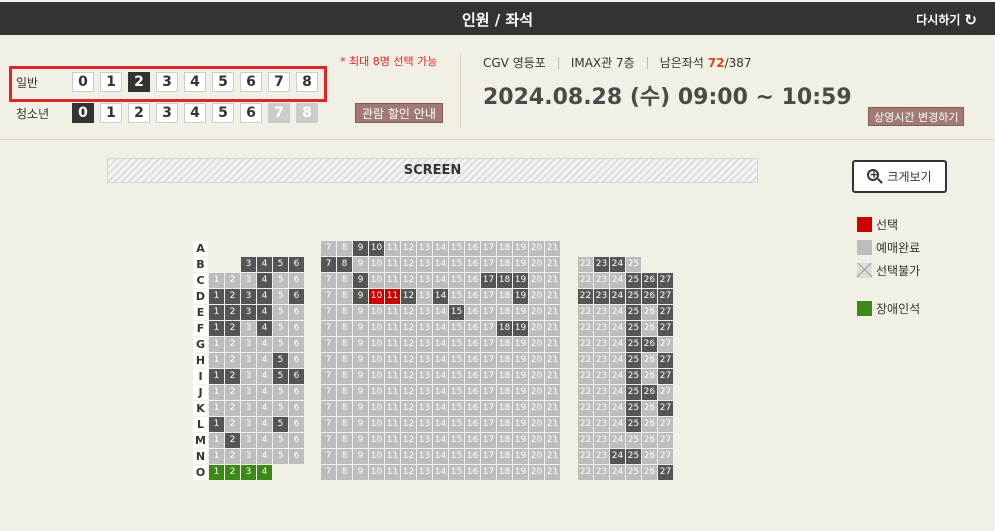 Image resolution: width=995 pixels, height=531 pixels. Describe the element at coordinates (392, 280) in the screenshot. I see `seat-C11: 11` at that location.